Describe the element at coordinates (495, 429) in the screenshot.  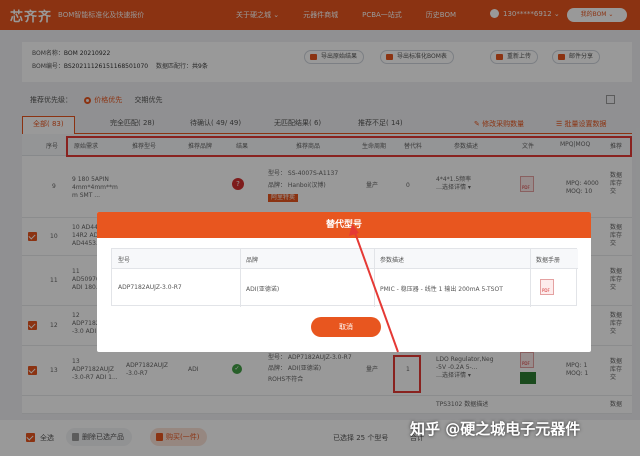
I see `watermark-text: 知乎 @硬之城电子元器件` at that location.